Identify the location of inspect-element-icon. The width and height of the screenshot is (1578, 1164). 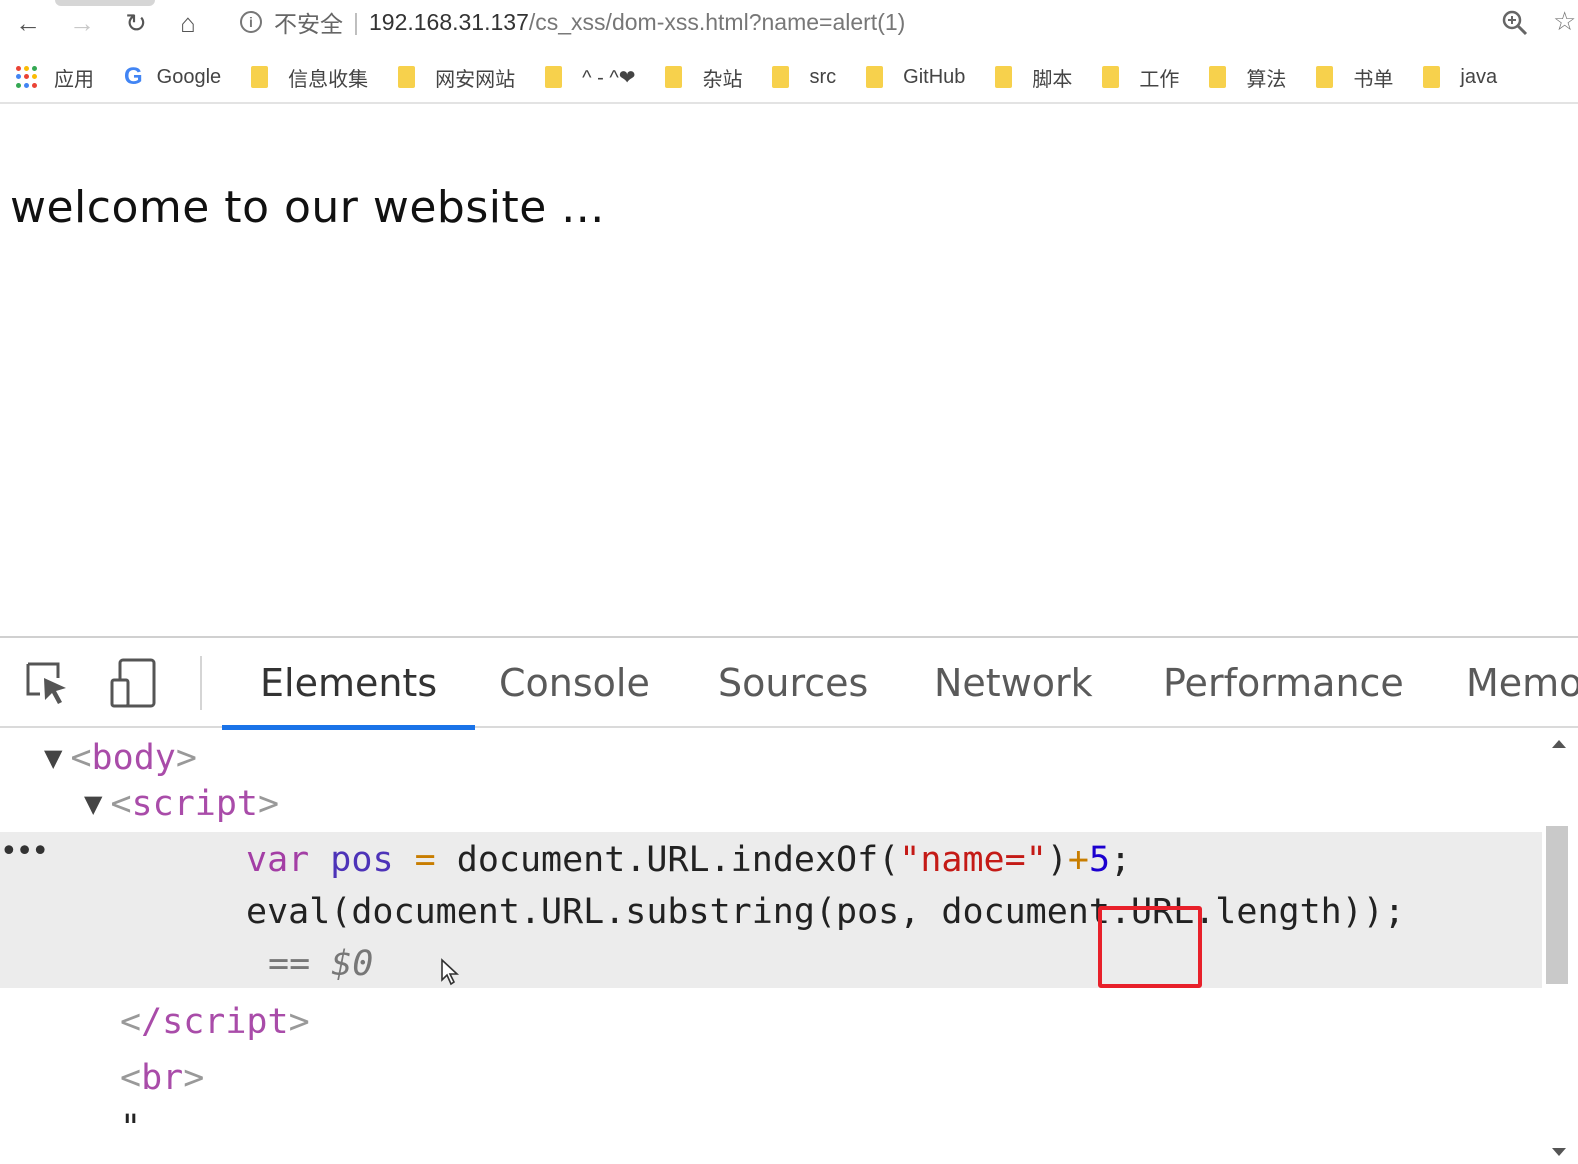
(47, 683).